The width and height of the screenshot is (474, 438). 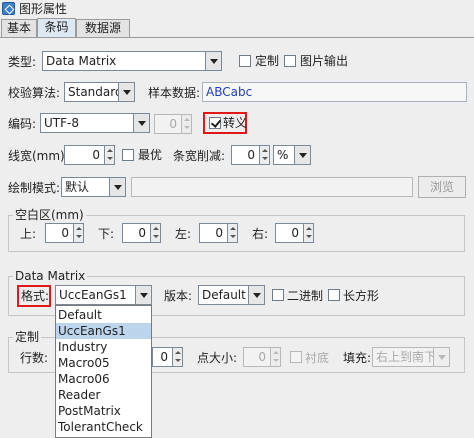 What do you see at coordinates (19, 28) in the screenshot?
I see `tab-basic: 基本` at bounding box center [19, 28].